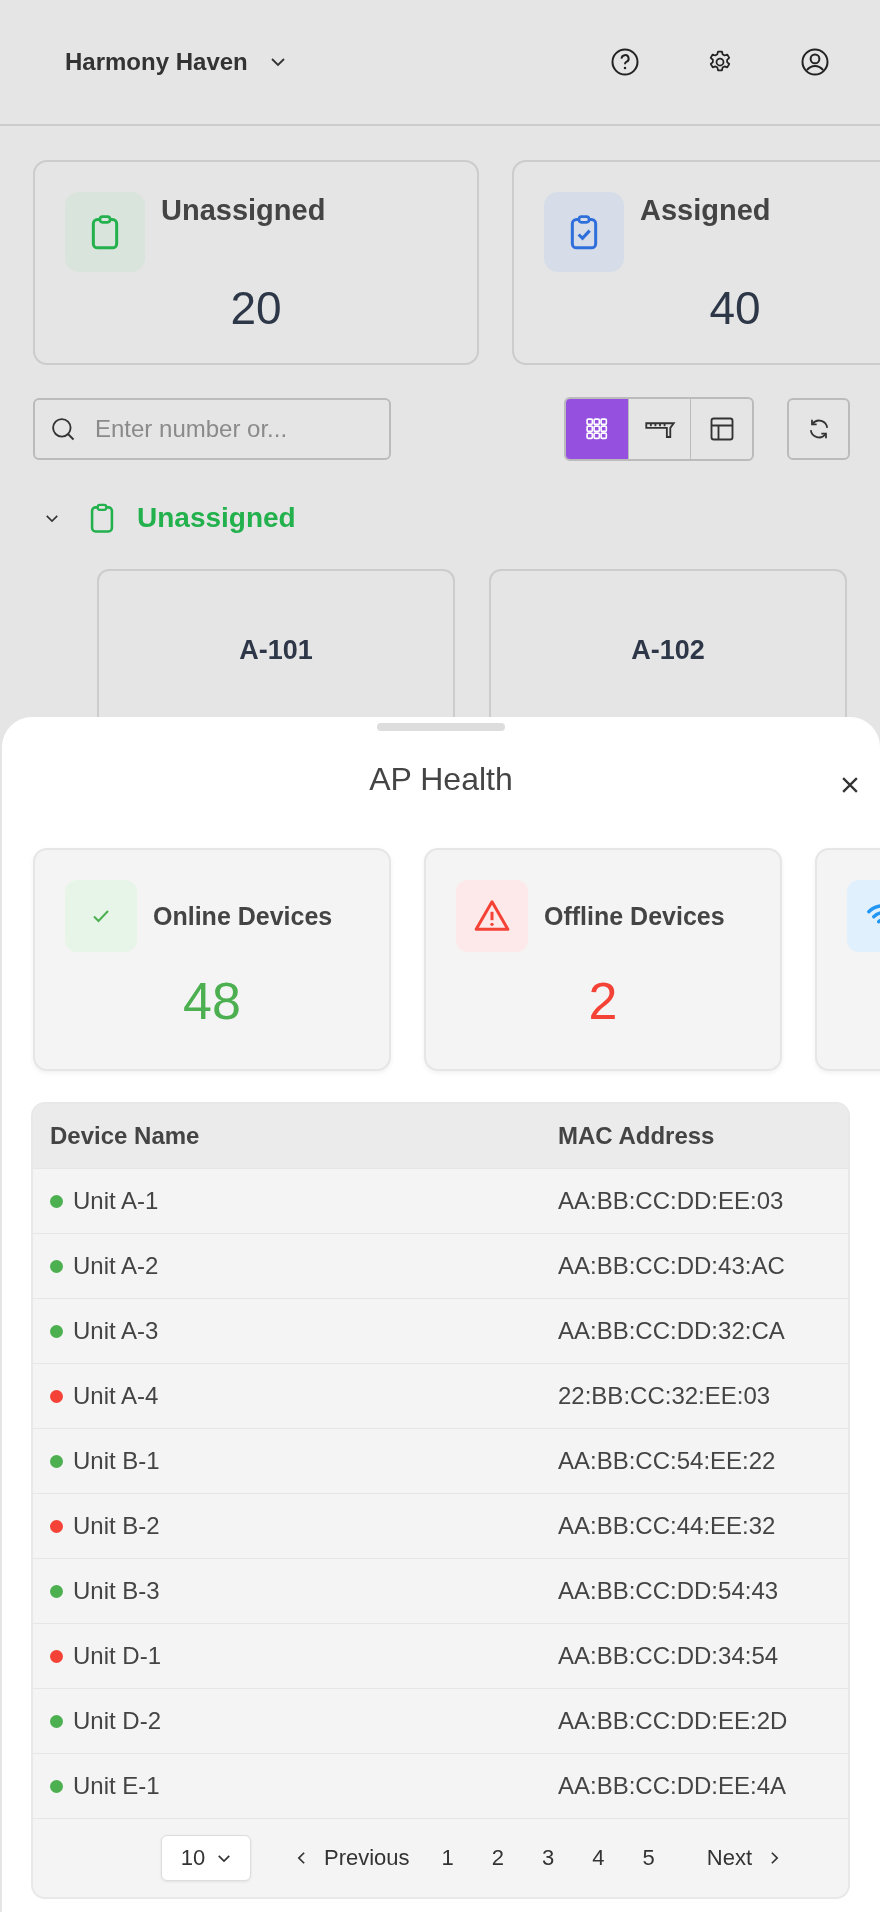 The width and height of the screenshot is (880, 1912). What do you see at coordinates (636, 1136) in the screenshot?
I see `column-header: MAC Address` at bounding box center [636, 1136].